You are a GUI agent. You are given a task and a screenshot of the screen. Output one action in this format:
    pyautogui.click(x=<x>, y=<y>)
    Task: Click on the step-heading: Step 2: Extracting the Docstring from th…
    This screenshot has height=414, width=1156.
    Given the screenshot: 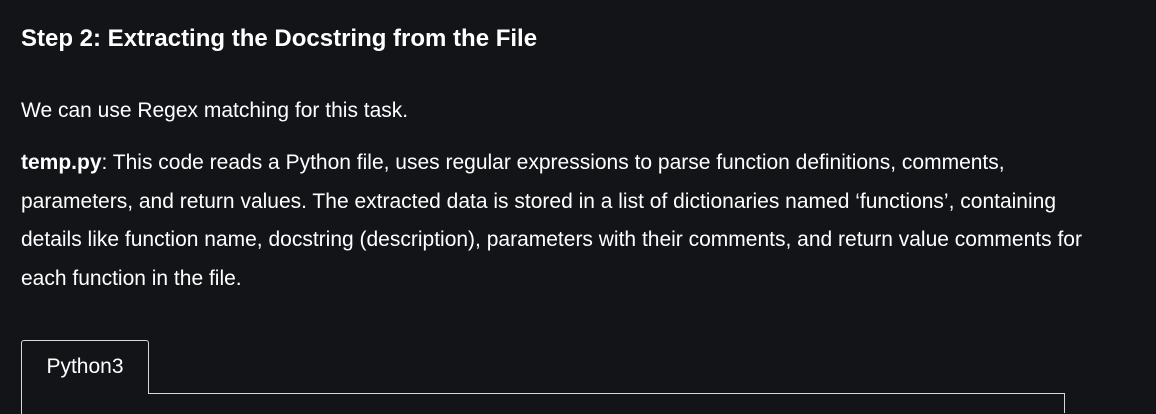 What is the action you would take?
    pyautogui.click(x=279, y=38)
    